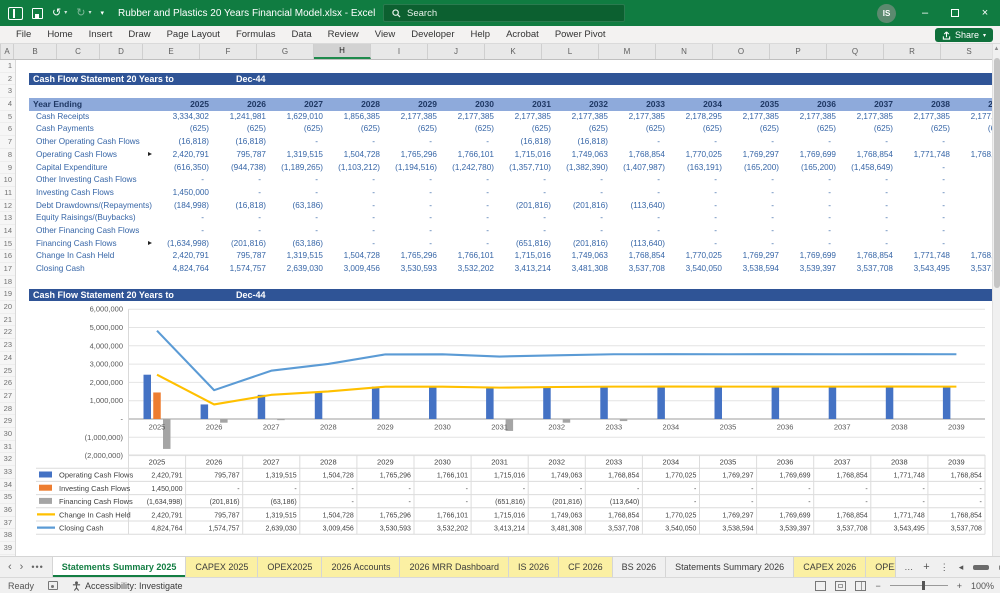 This screenshot has height=593, width=1000. Describe the element at coordinates (813, 104) in the screenshot. I see `cell: 2036` at that location.